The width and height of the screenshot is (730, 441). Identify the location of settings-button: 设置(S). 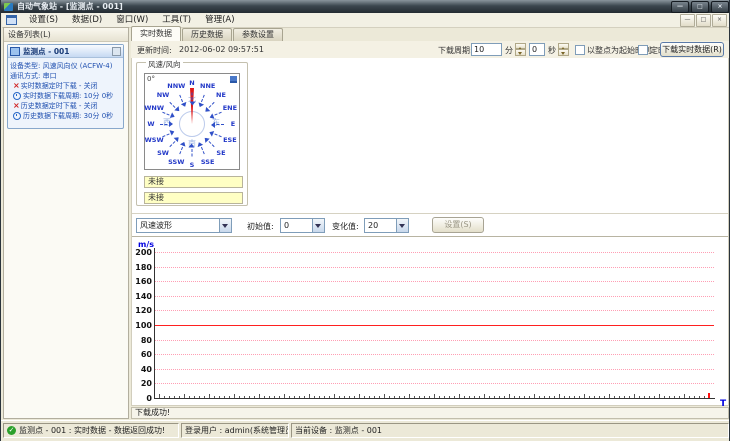
(458, 225).